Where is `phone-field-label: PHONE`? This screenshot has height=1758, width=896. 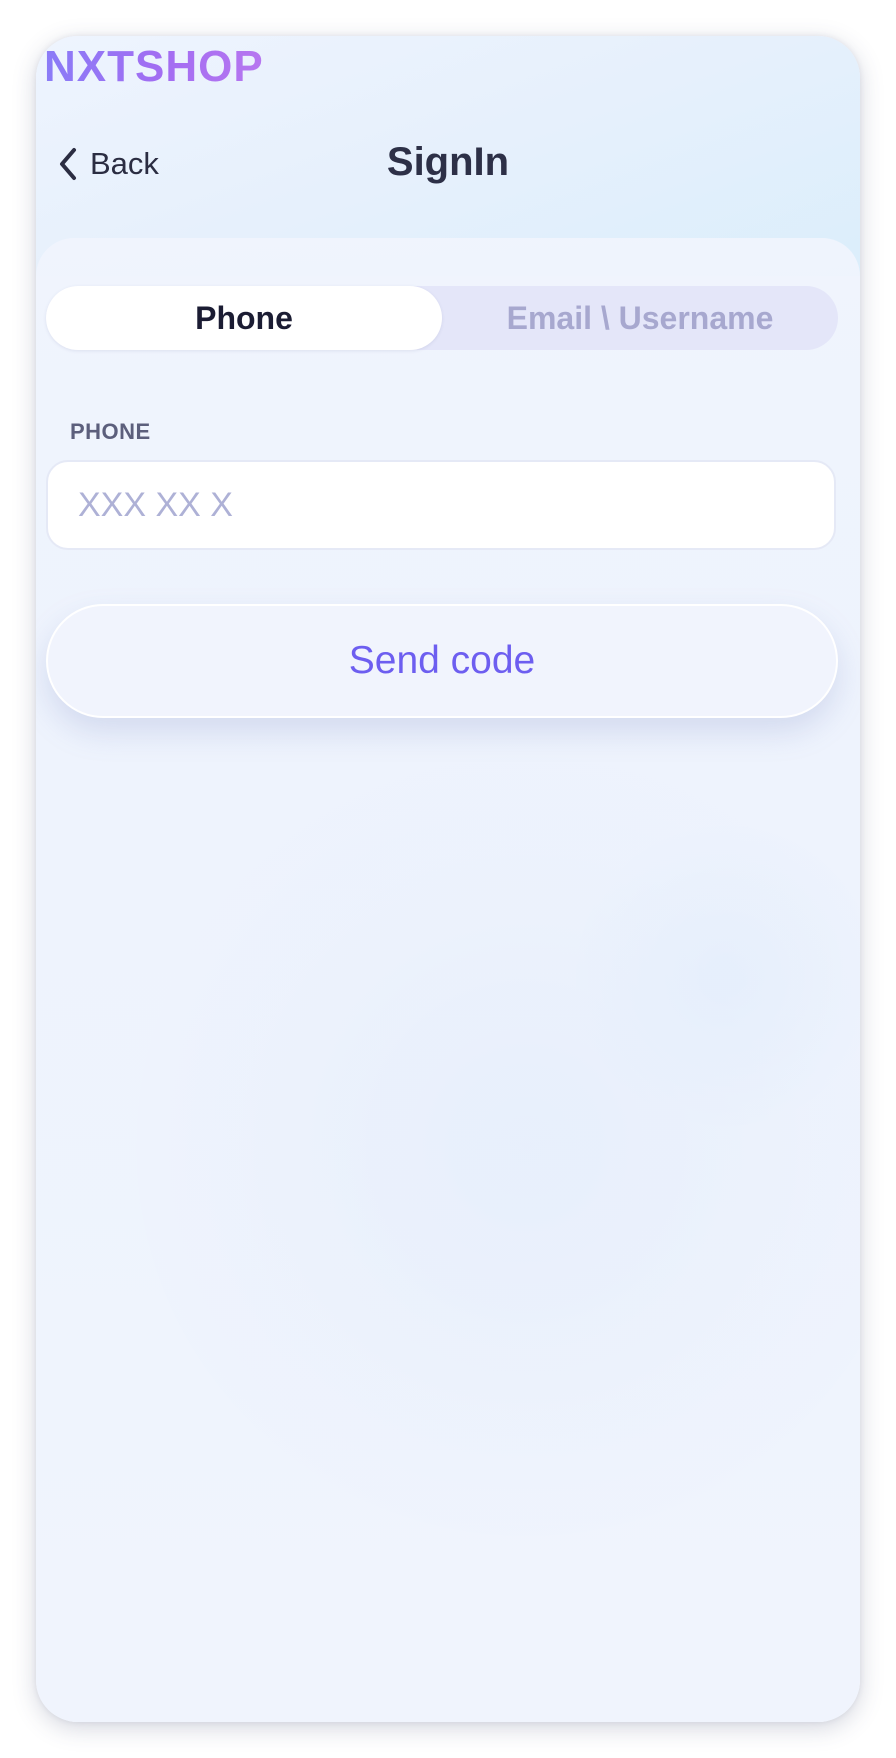 phone-field-label: PHONE is located at coordinates (110, 431).